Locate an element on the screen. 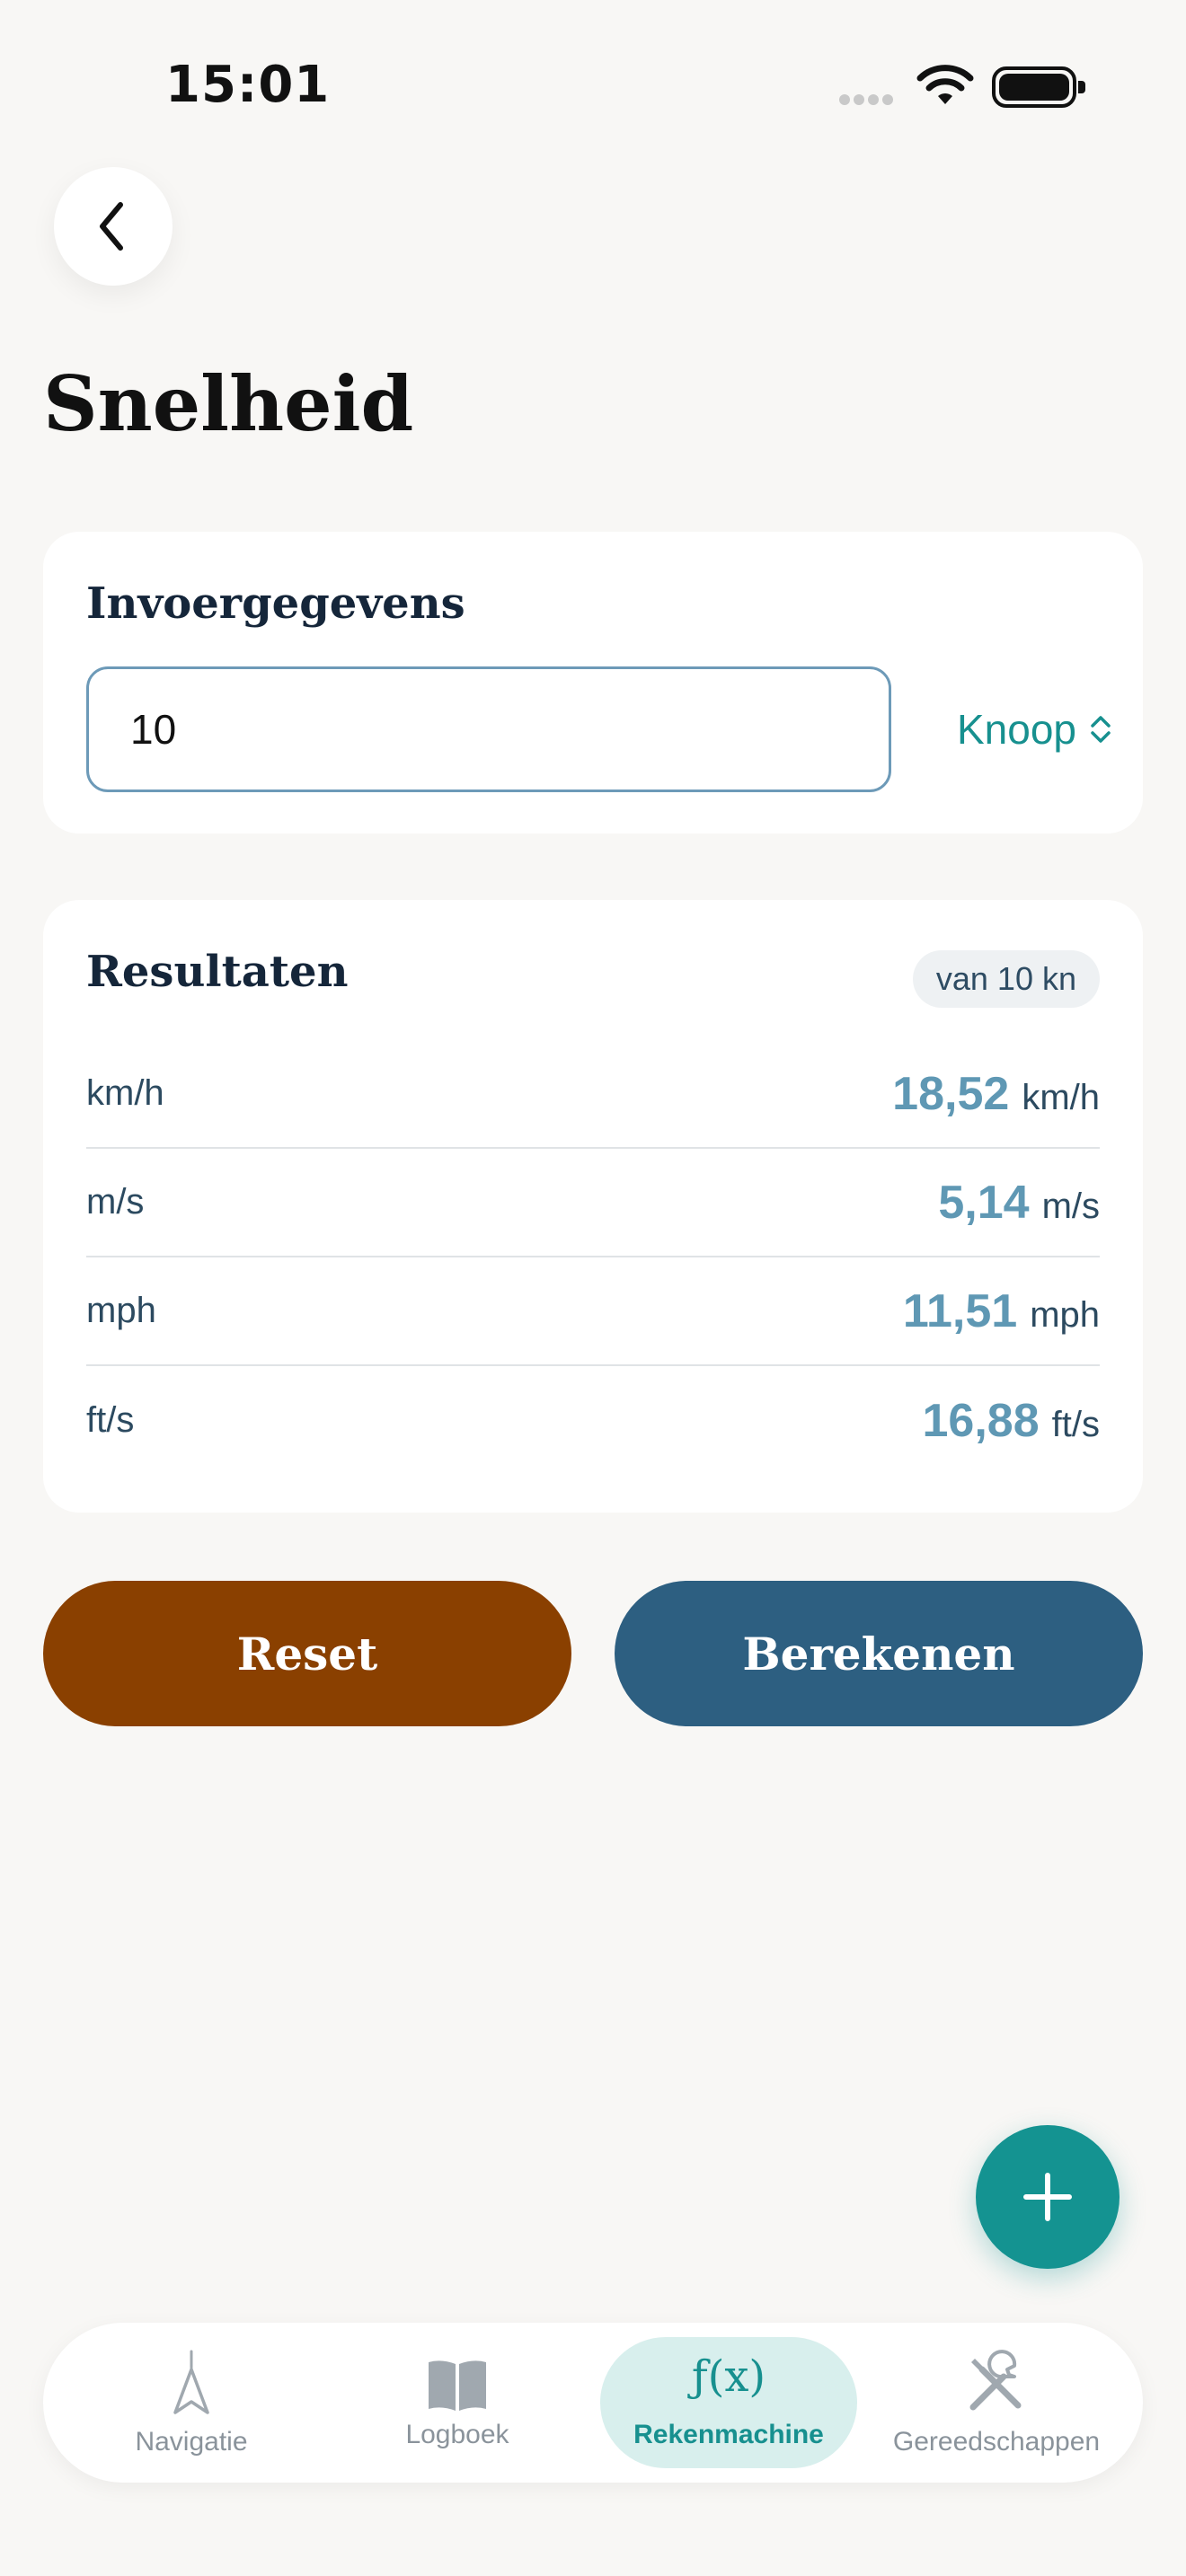  chevron-up-down-icon is located at coordinates (1101, 729).